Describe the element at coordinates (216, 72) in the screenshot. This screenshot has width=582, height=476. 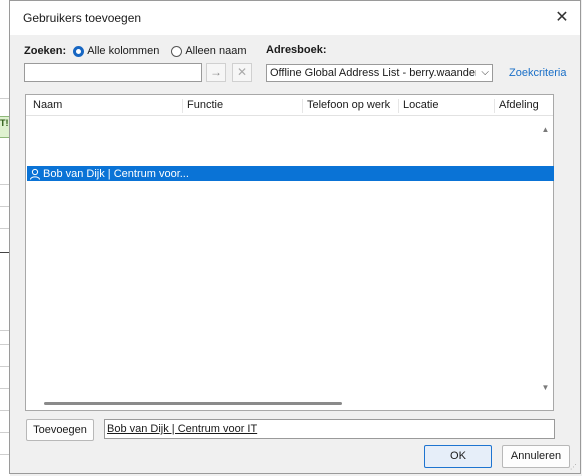
I see `arrow-right-icon: →` at that location.